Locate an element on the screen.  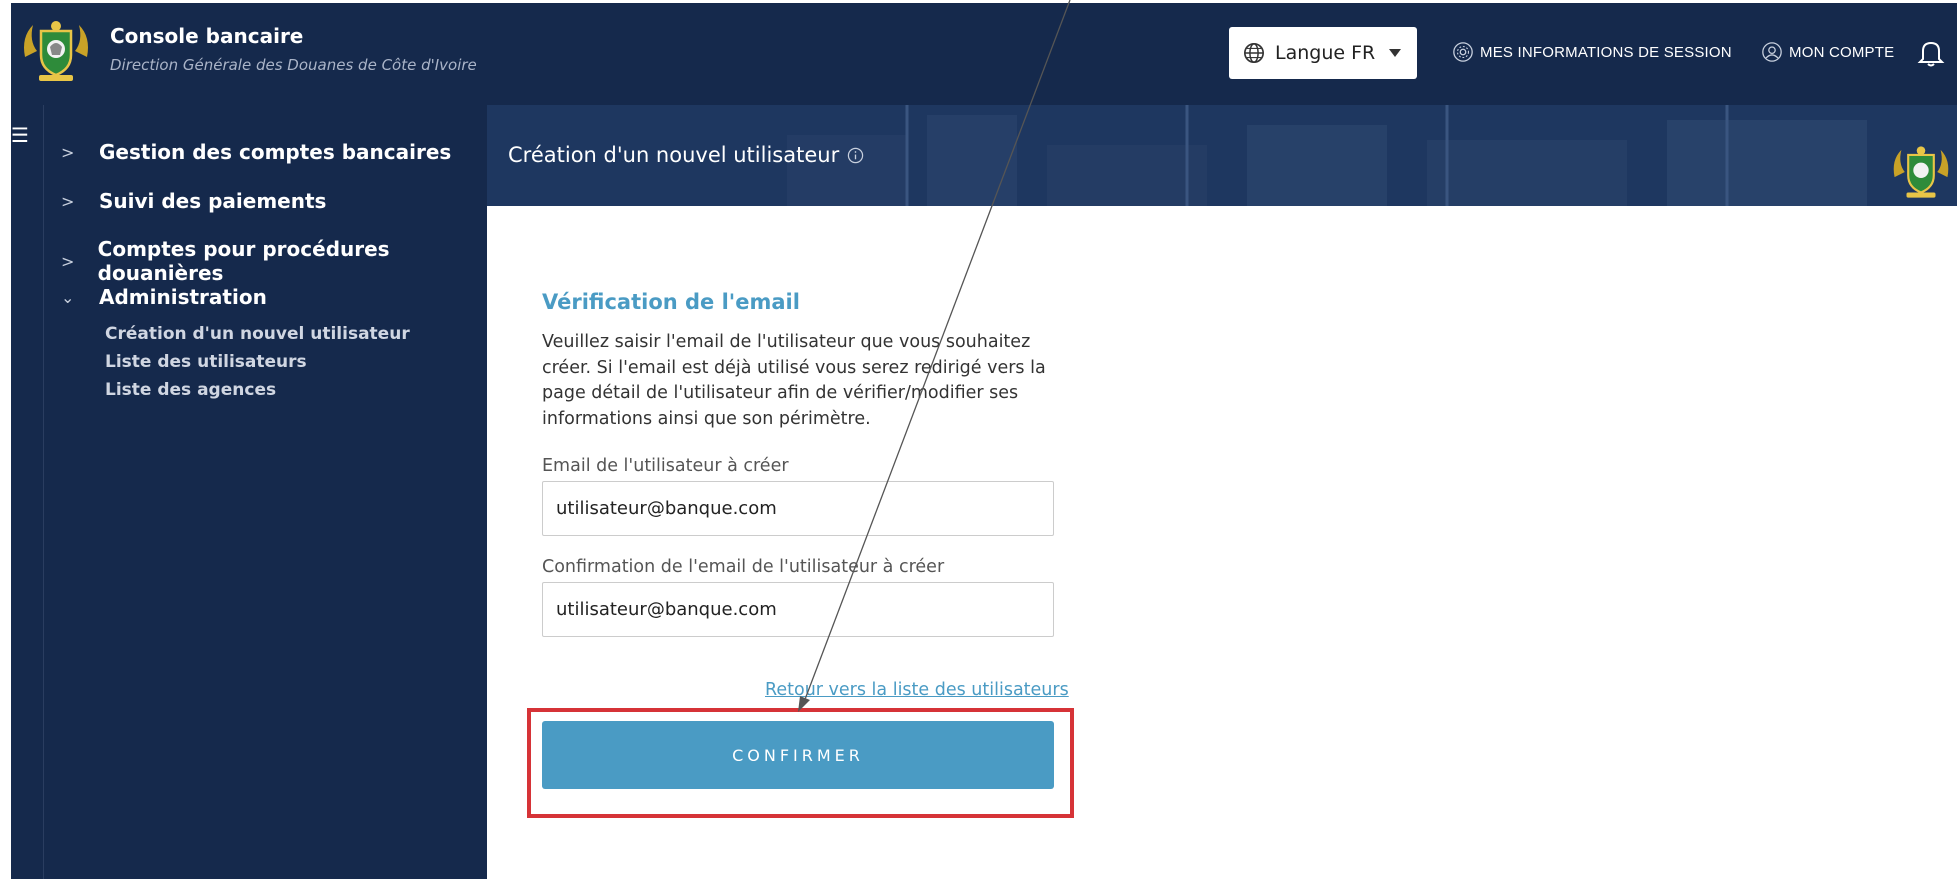
confirm-email-field is located at coordinates (798, 609).